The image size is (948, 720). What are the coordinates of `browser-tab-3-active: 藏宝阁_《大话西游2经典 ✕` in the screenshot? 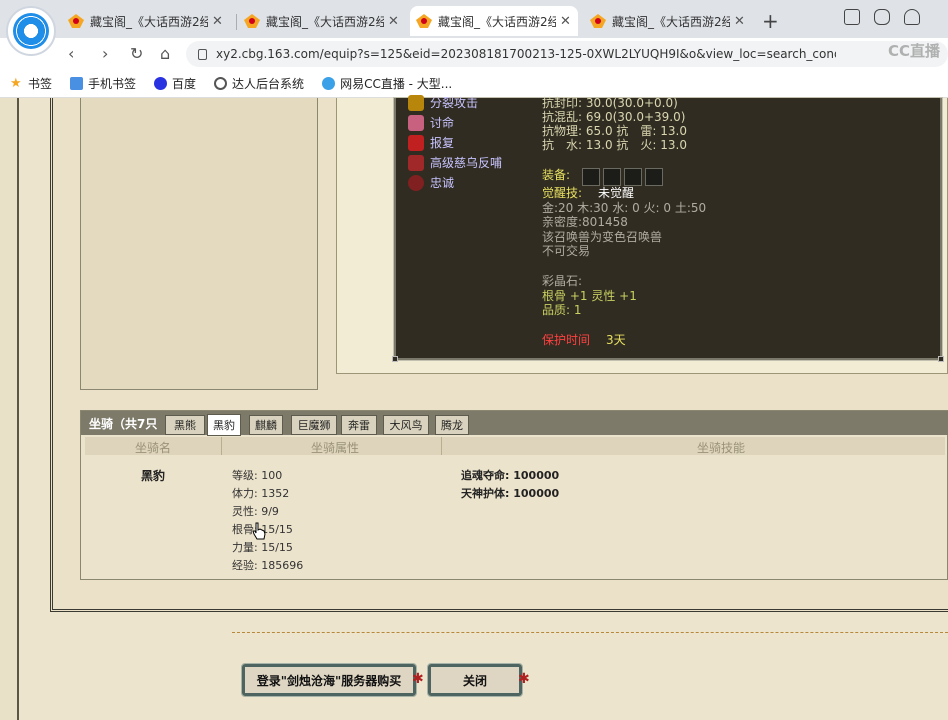 It's located at (494, 21).